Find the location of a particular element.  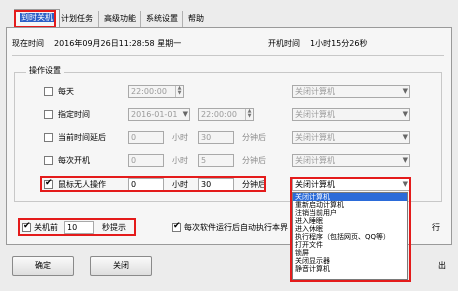

field-value: 5 is located at coordinates (204, 160).